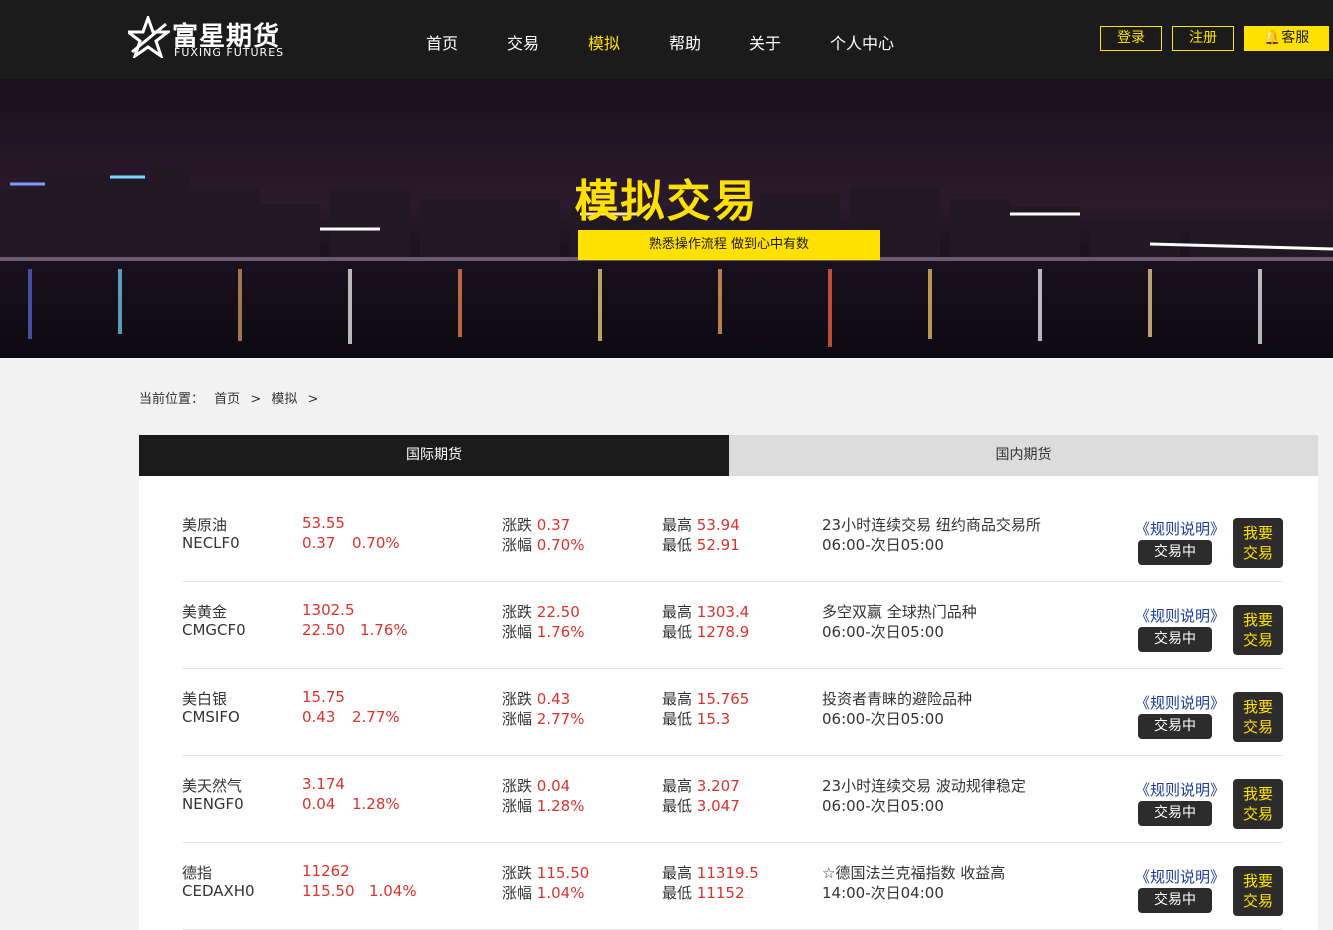 The height and width of the screenshot is (930, 1333). What do you see at coordinates (765, 42) in the screenshot?
I see `nav-about: 关于` at bounding box center [765, 42].